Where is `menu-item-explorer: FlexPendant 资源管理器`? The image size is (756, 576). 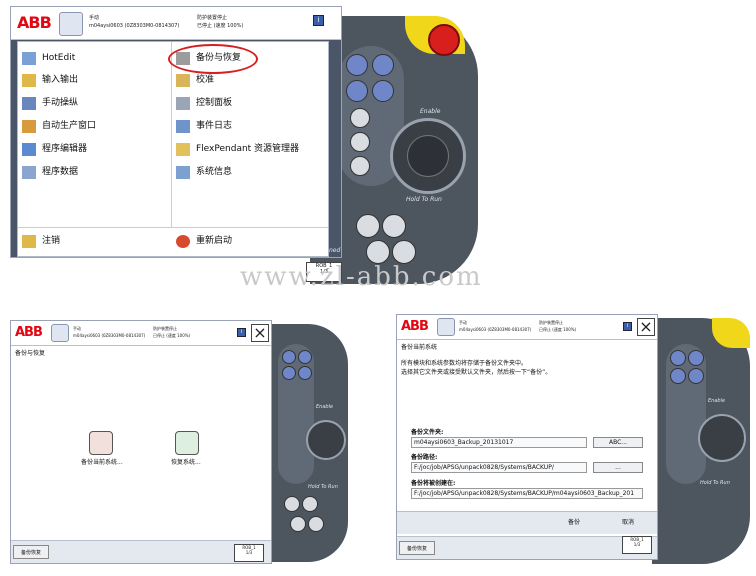
menu-item-explorer: FlexPendant 资源管理器 is located at coordinates (237, 149).